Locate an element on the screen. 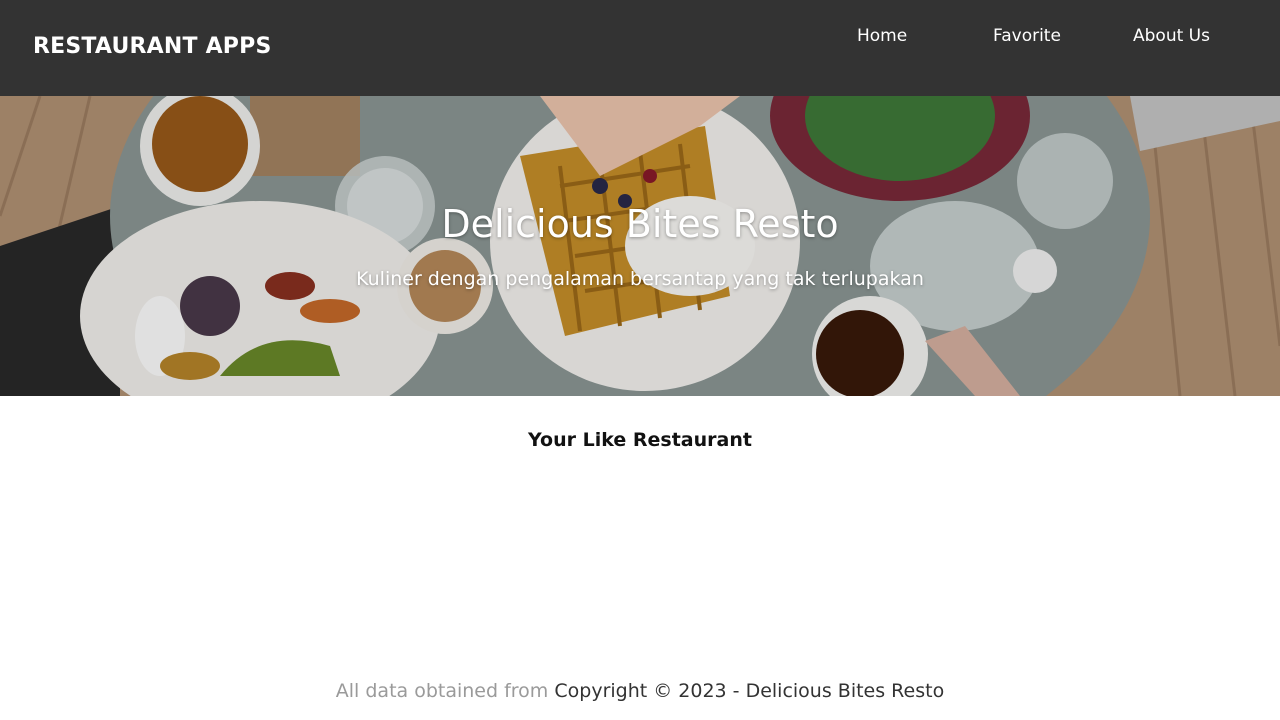  app-header: RESTAURANT APPS Home Favorite About Us is located at coordinates (640, 48).